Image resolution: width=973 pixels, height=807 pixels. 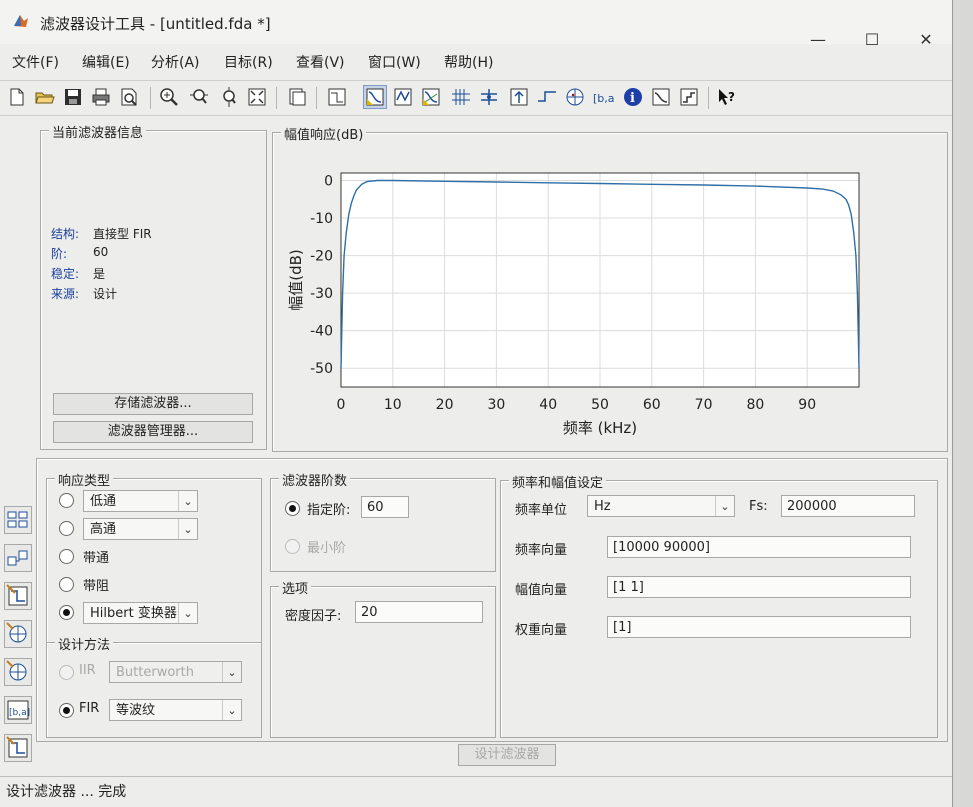 I want to click on fir-radio, so click(x=66, y=710).